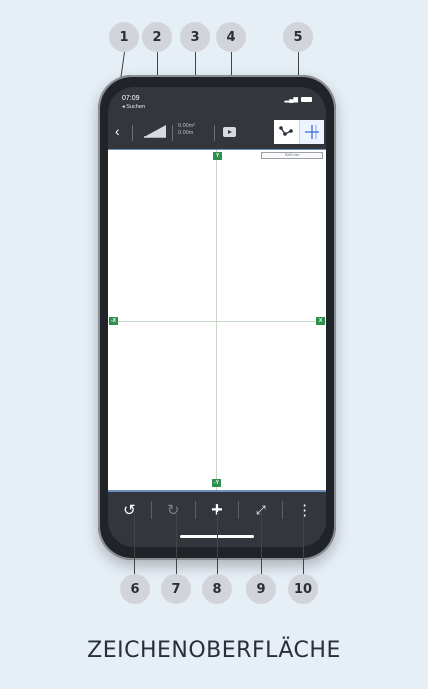  I want to click on undo-button: ↺, so click(129, 510).